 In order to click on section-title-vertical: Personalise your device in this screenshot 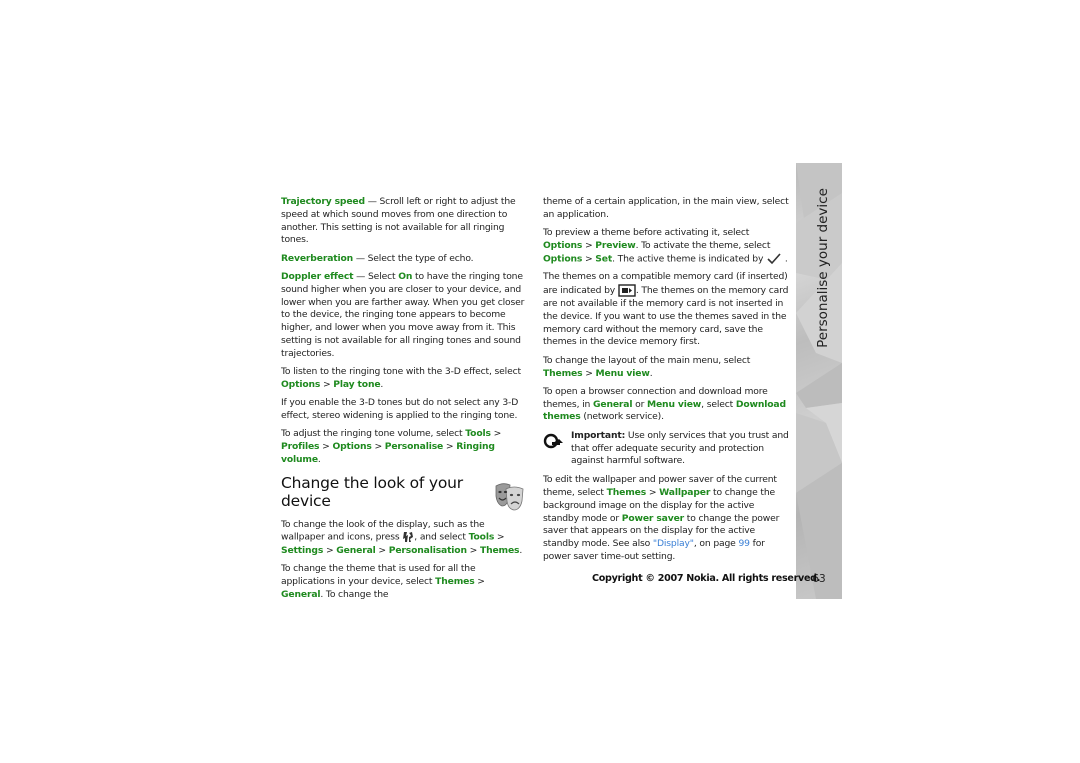, I will do `click(823, 268)`.